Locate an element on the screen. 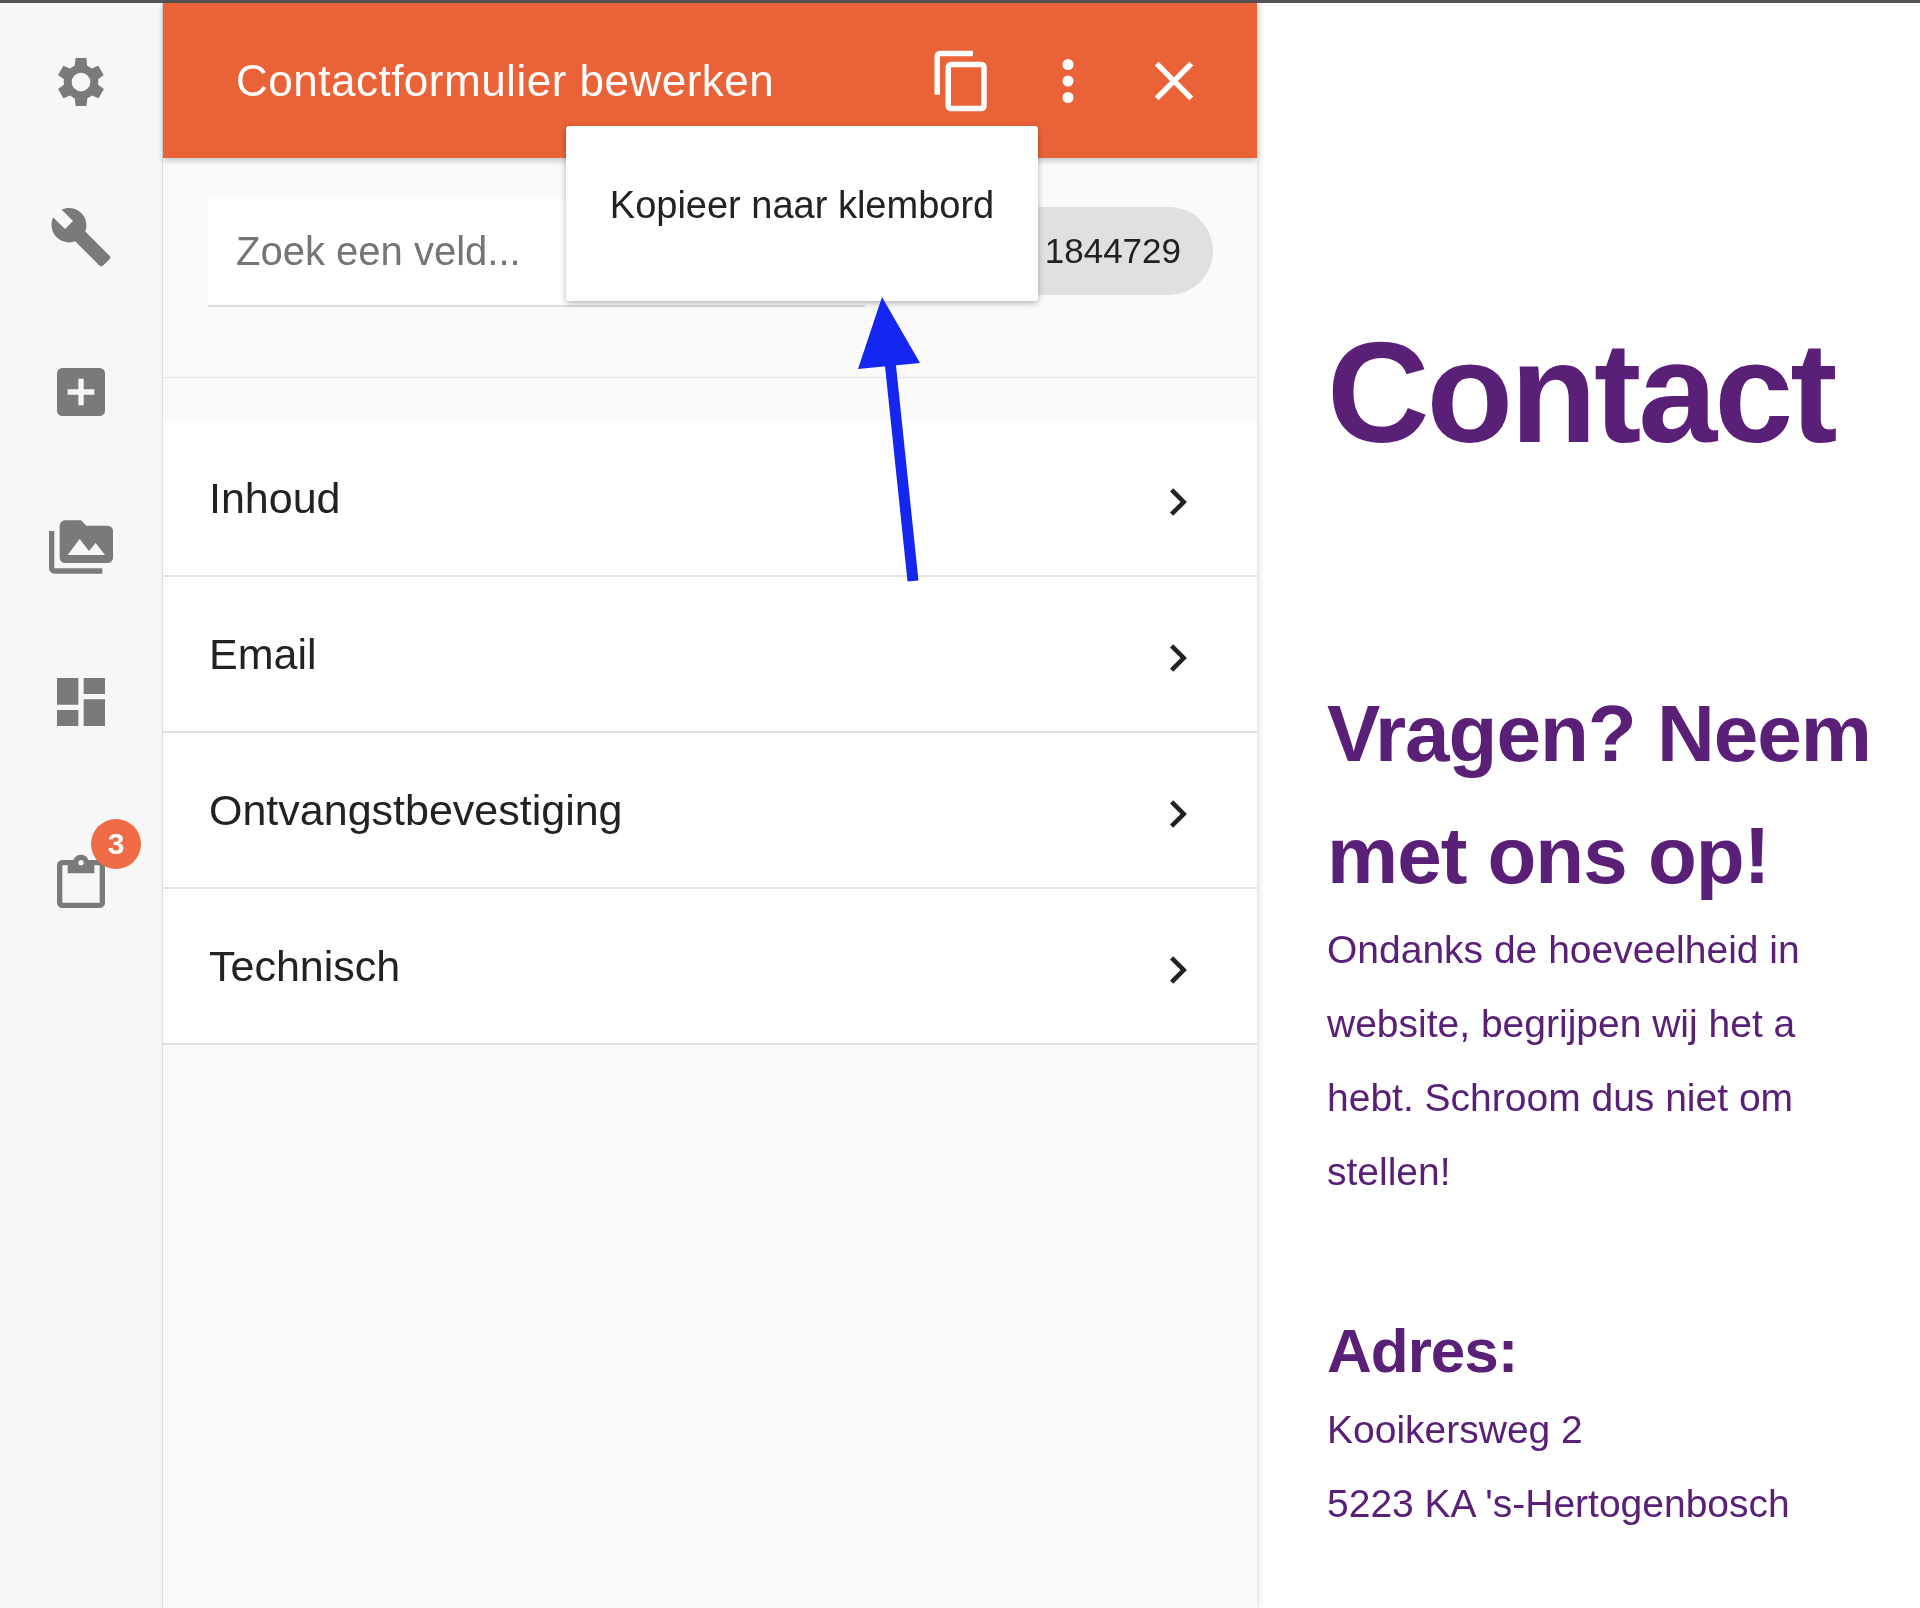 The height and width of the screenshot is (1608, 1920). notification-badge: 3 is located at coordinates (116, 844).